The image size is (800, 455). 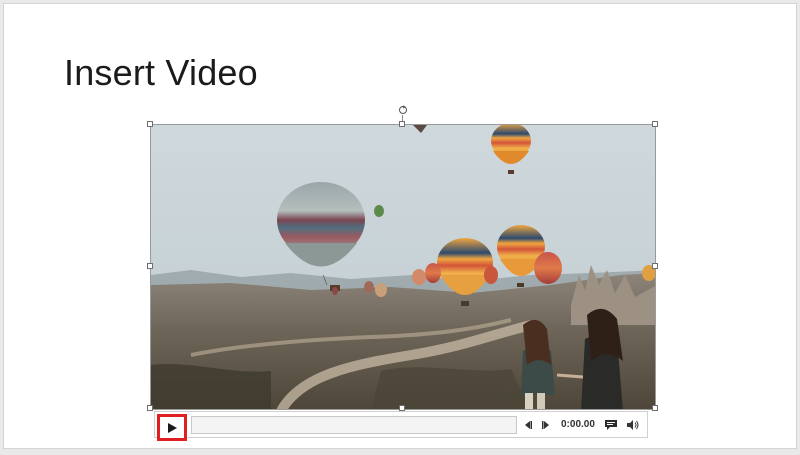 What do you see at coordinates (150, 124) in the screenshot?
I see `resize-handle-top-left` at bounding box center [150, 124].